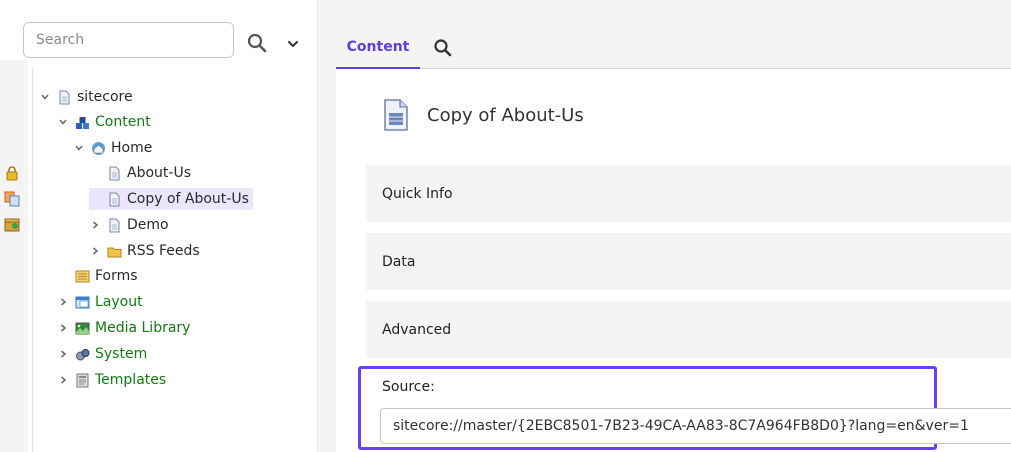  What do you see at coordinates (378, 48) in the screenshot?
I see `tab-content: Content` at bounding box center [378, 48].